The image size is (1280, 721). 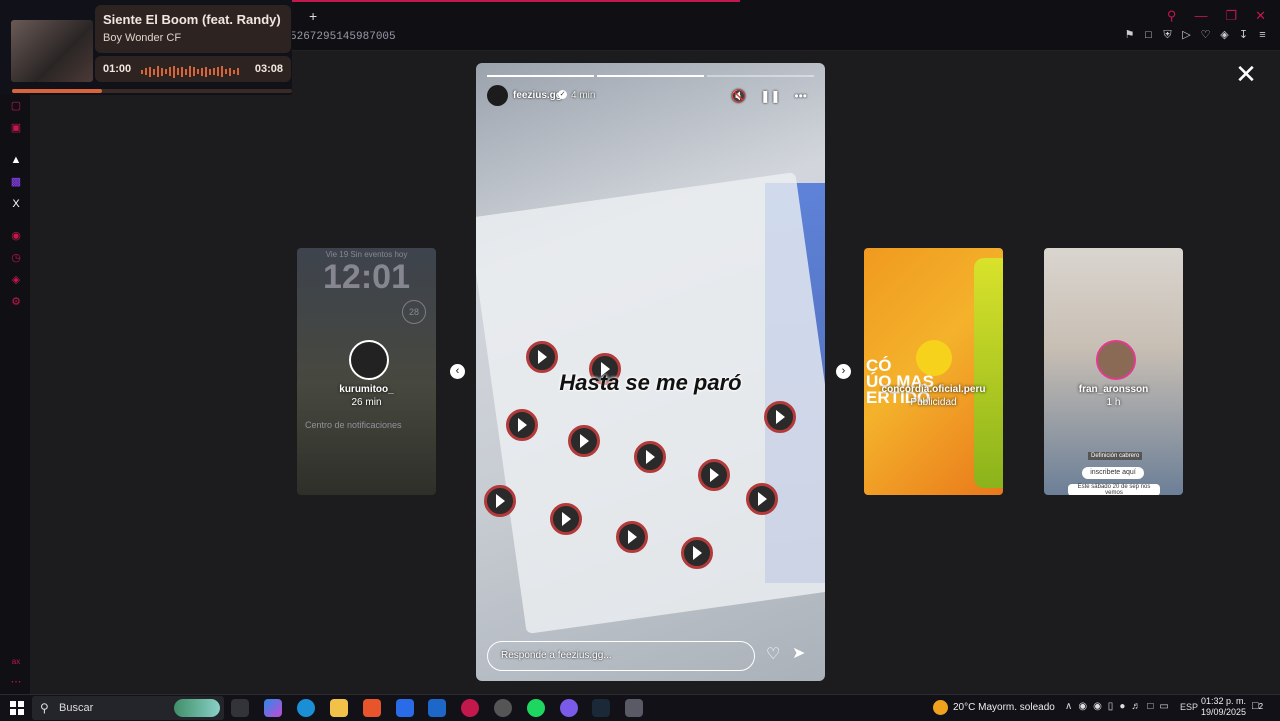 I want to click on browser-toolbar: ⚑ □ ⛨ ▷ ♡ ◈ ↧ ≡, so click(x=1196, y=35).